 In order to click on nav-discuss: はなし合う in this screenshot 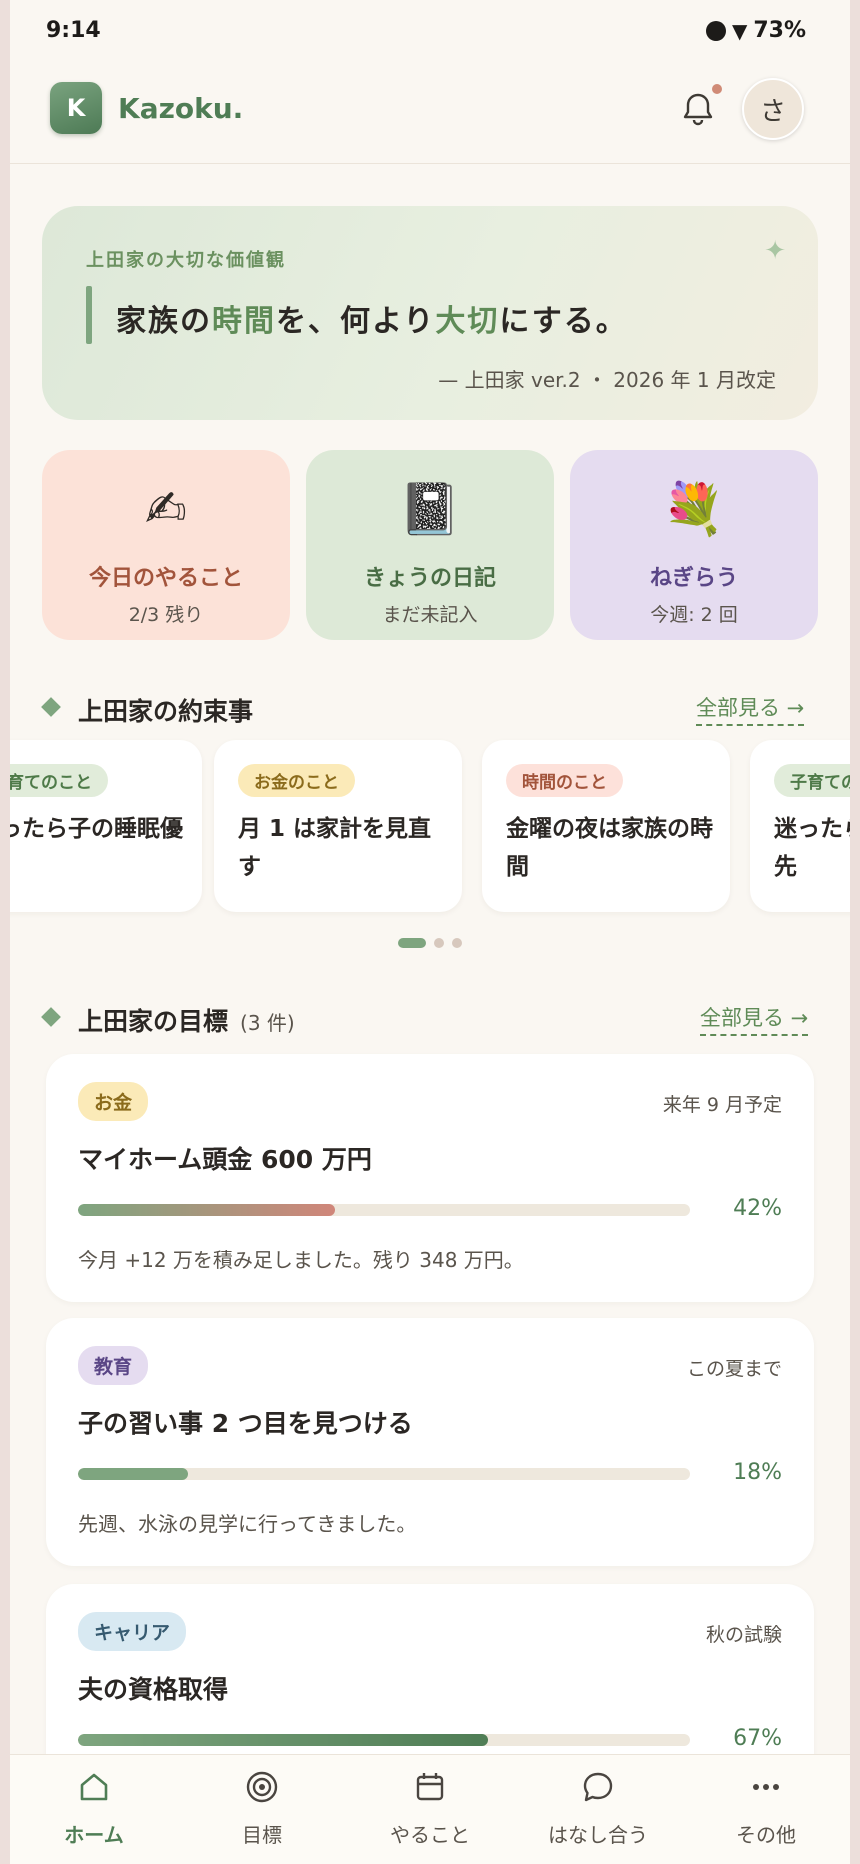, I will do `click(598, 1809)`.